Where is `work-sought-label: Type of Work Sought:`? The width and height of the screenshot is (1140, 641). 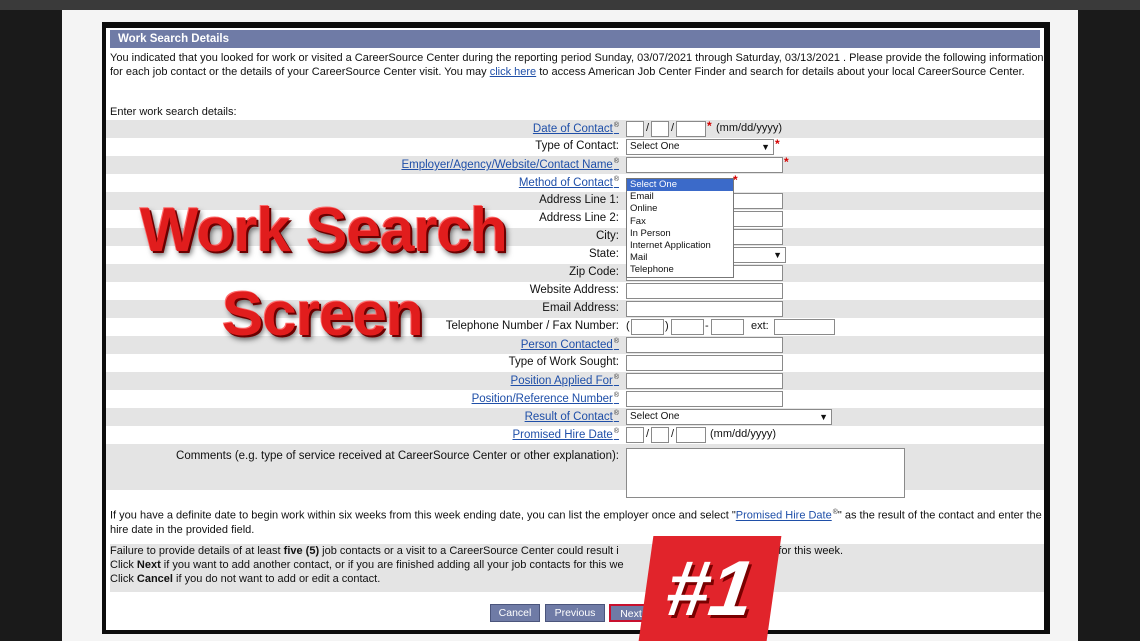
work-sought-label: Type of Work Sought: is located at coordinates (563, 362).